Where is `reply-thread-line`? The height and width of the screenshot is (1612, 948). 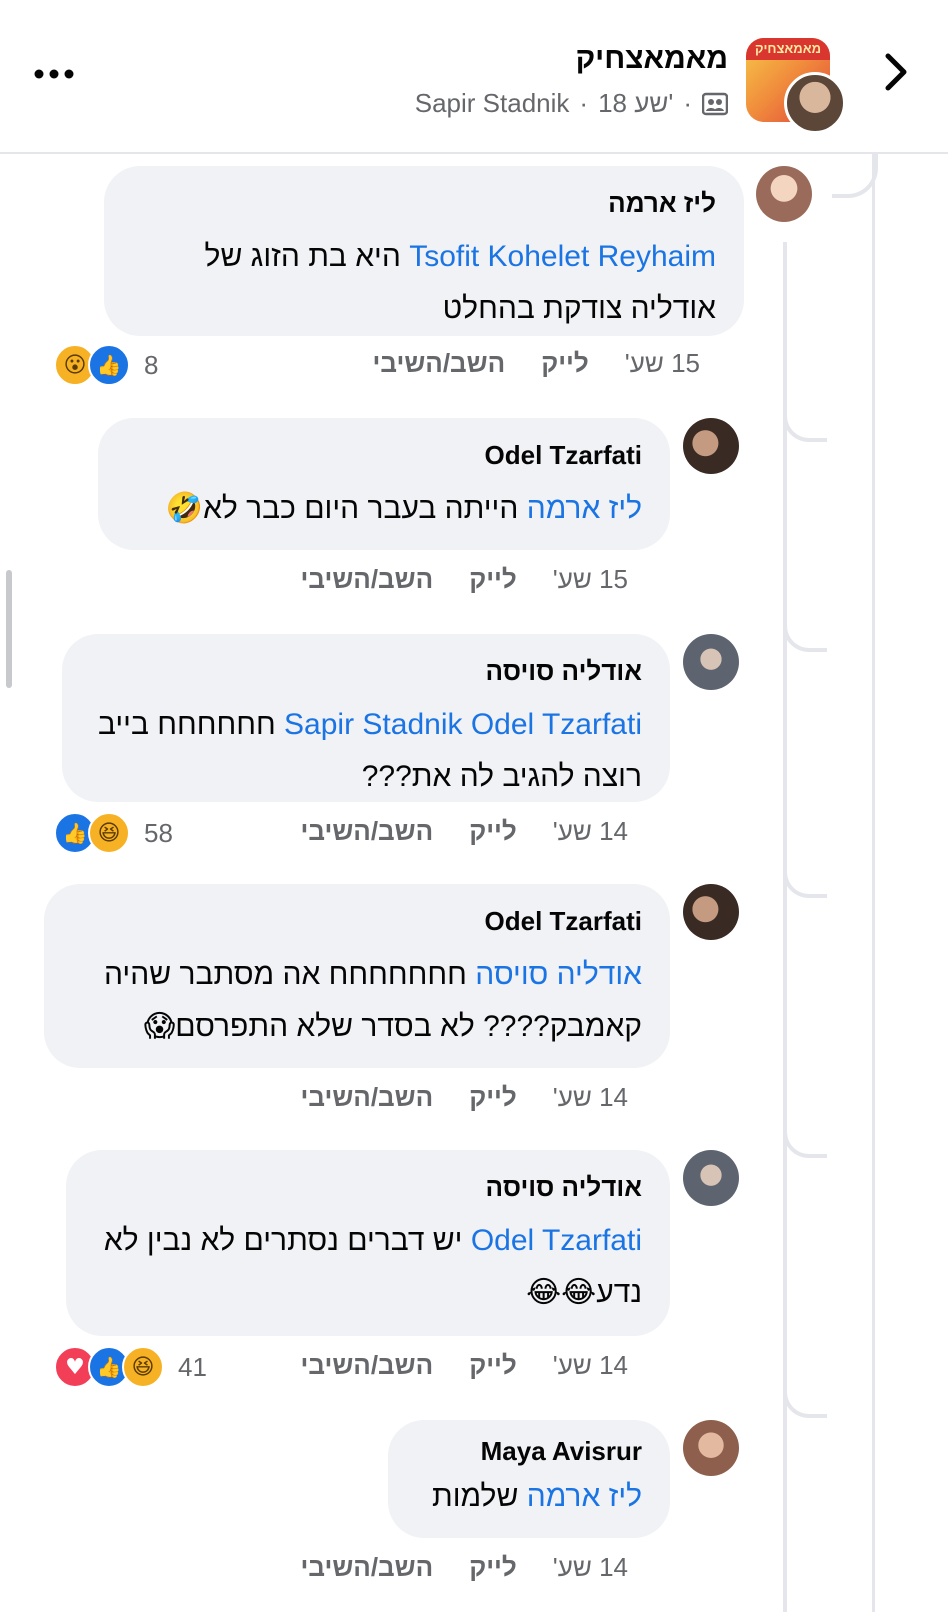
reply-thread-line is located at coordinates (785, 927).